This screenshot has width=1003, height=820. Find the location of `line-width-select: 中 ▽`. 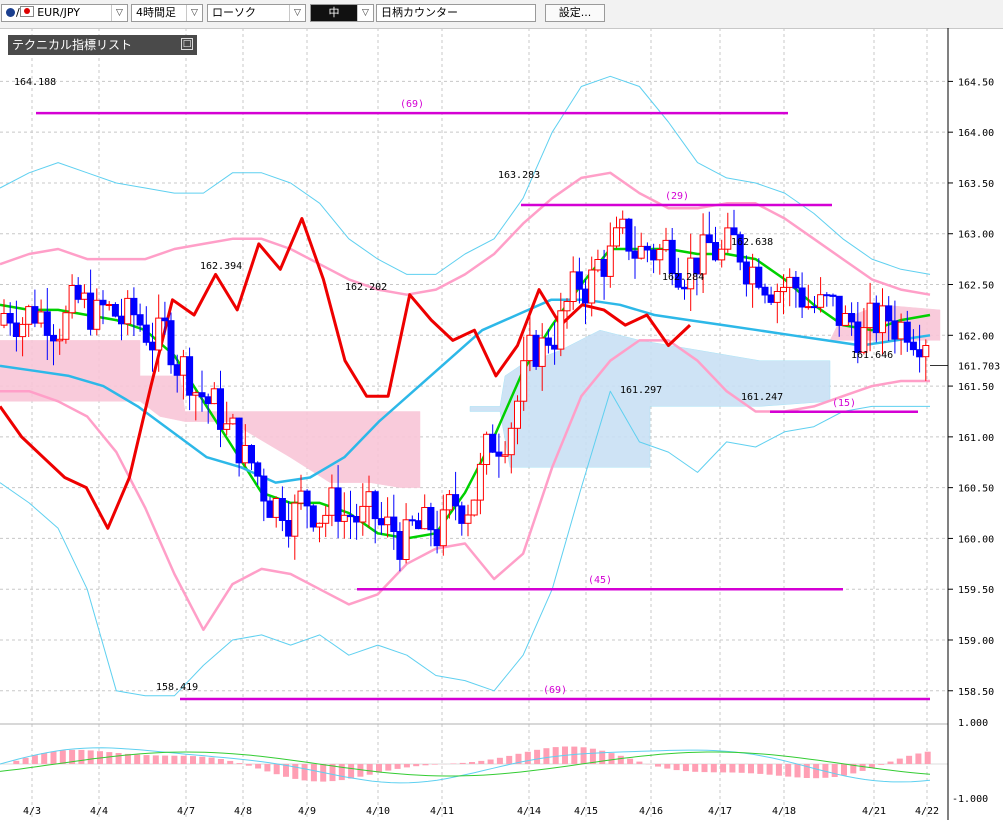

line-width-select: 中 ▽ is located at coordinates (342, 13).